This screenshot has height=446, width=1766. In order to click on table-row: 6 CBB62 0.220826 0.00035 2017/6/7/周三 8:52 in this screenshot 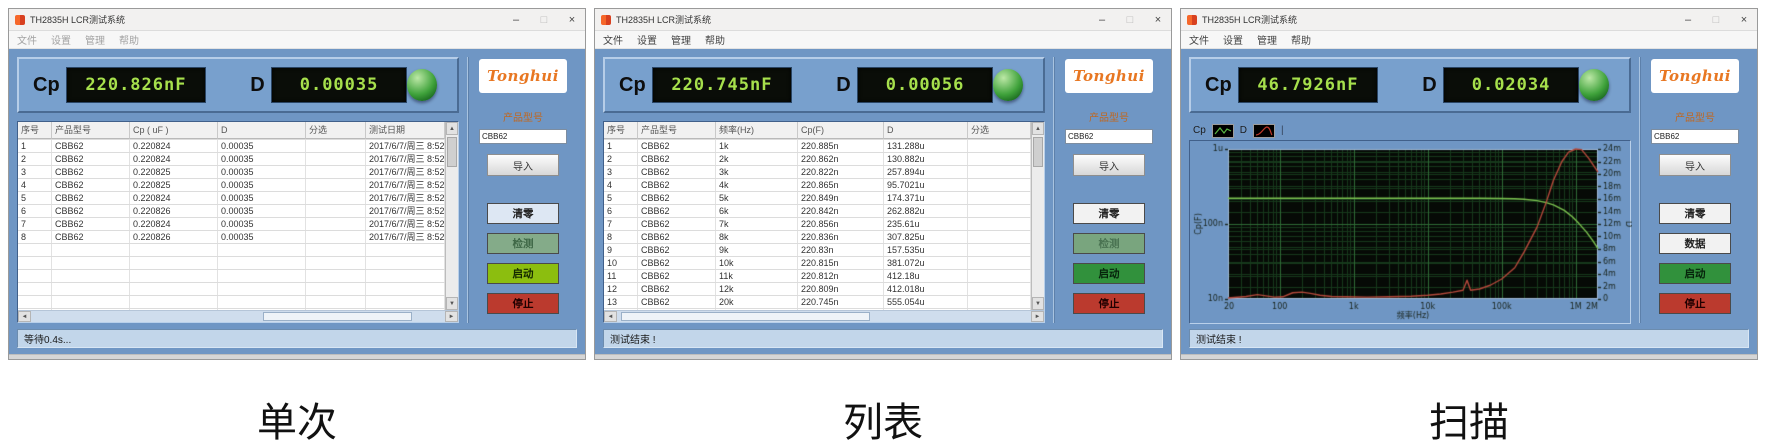, I will do `click(231, 211)`.